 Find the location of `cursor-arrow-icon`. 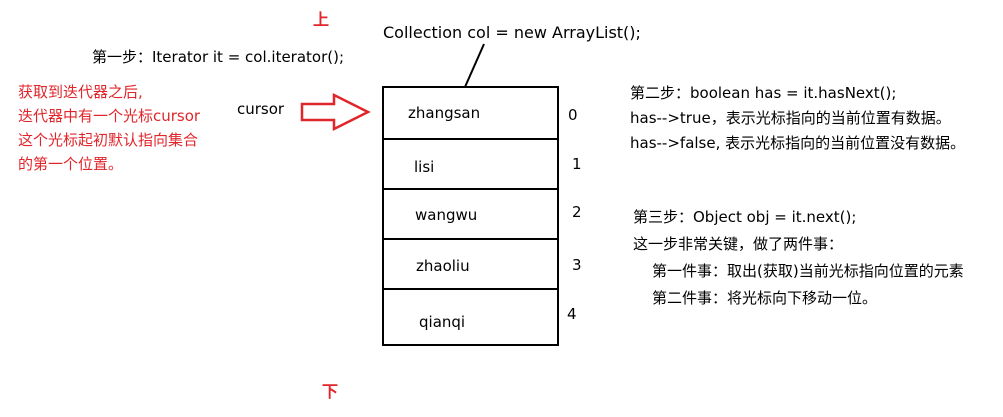

cursor-arrow-icon is located at coordinates (335, 112).